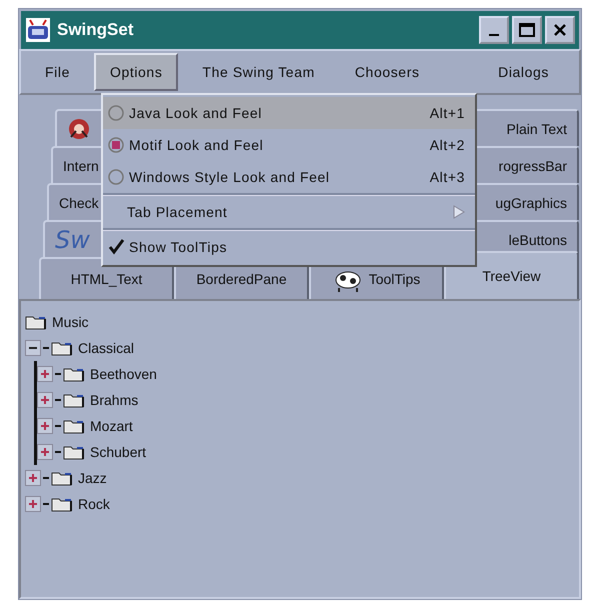  Describe the element at coordinates (511, 275) in the screenshot. I see `tab: TreeView` at that location.